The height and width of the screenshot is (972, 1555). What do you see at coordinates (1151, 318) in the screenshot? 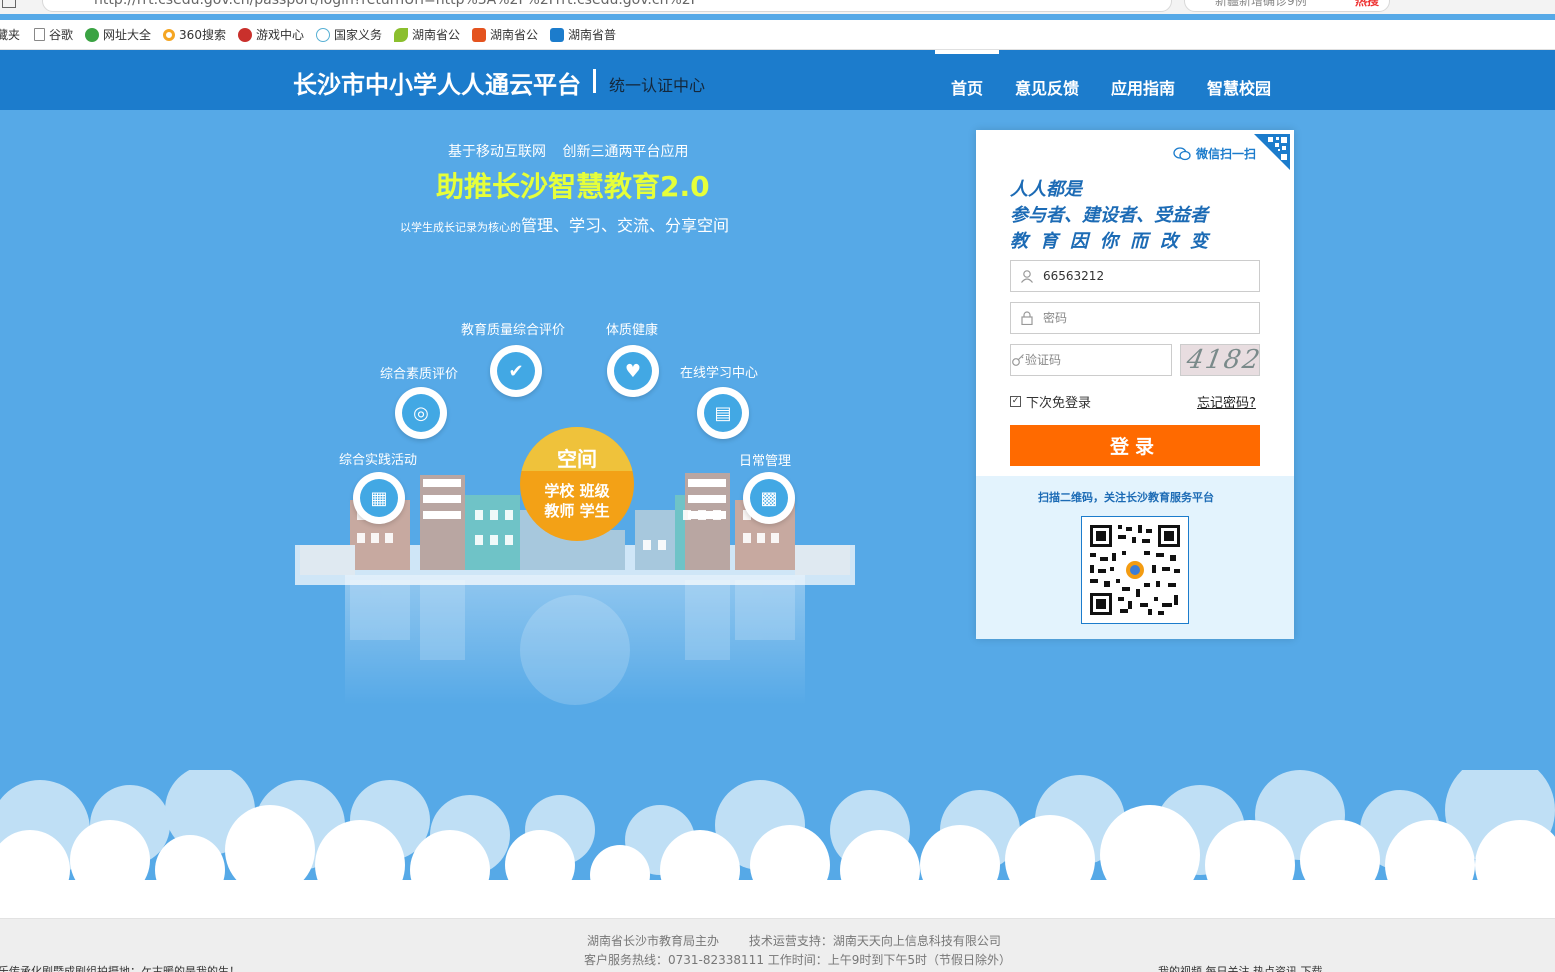
I see `password-input` at bounding box center [1151, 318].